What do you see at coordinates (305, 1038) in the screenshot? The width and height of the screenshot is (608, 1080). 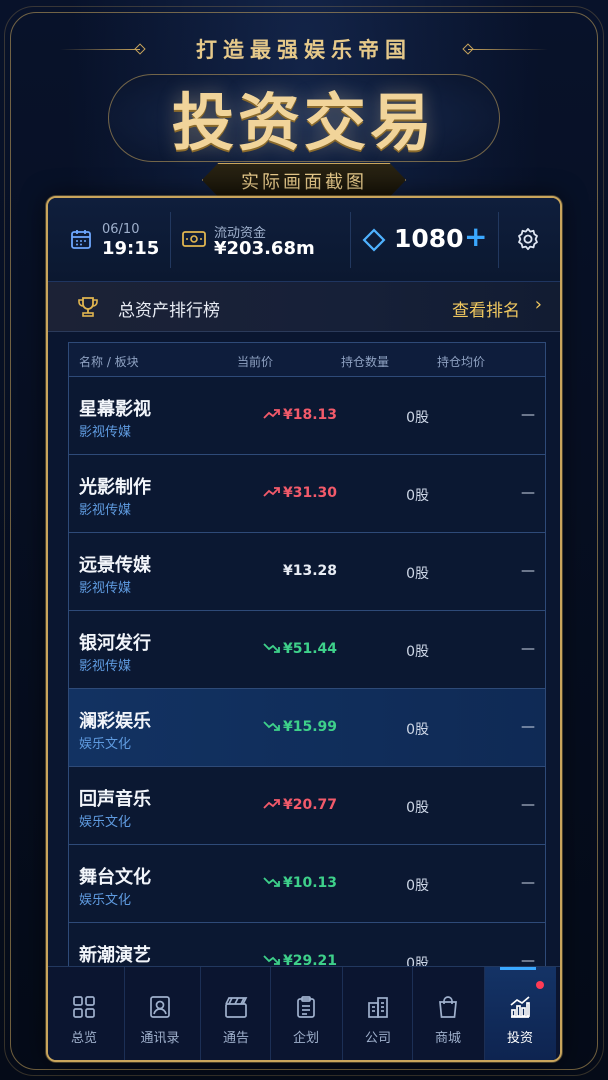 I see `nav-label: 企划` at bounding box center [305, 1038].